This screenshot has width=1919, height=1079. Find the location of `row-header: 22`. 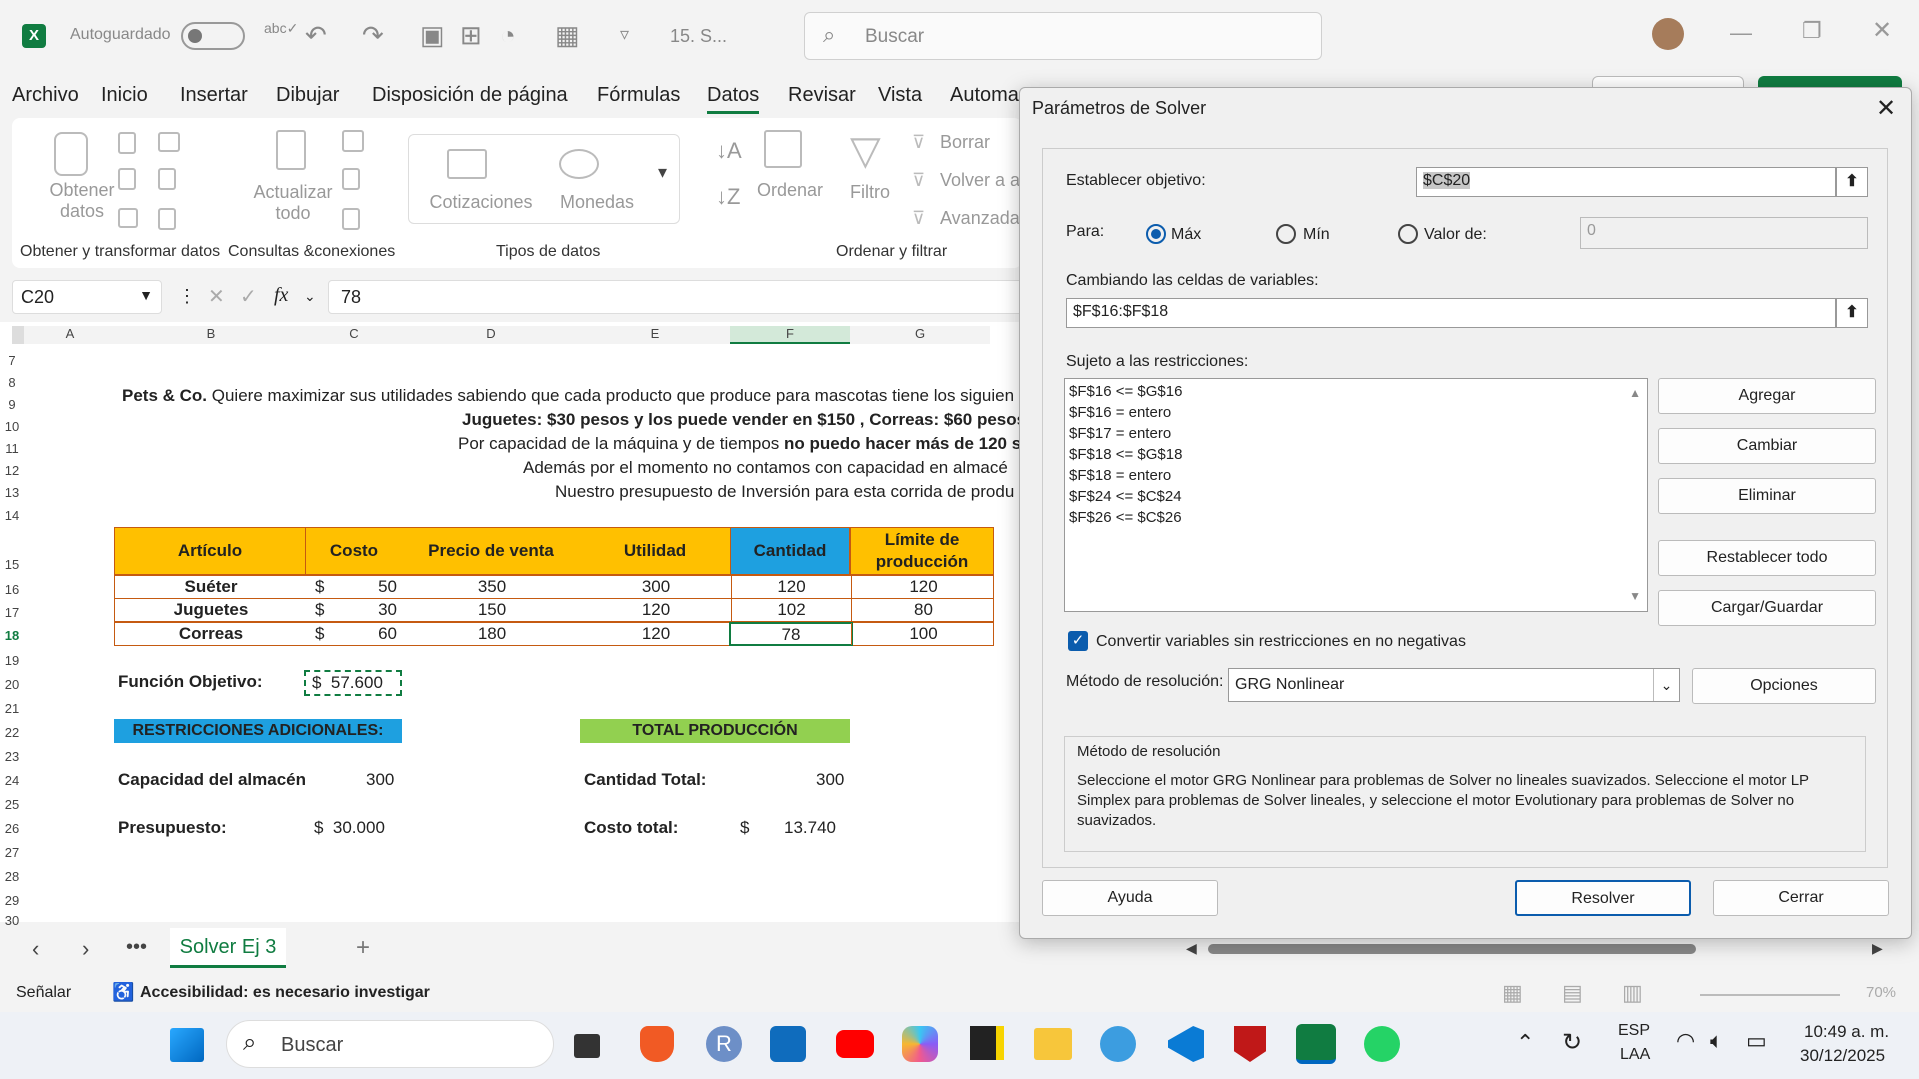

row-header: 22 is located at coordinates (12, 732).